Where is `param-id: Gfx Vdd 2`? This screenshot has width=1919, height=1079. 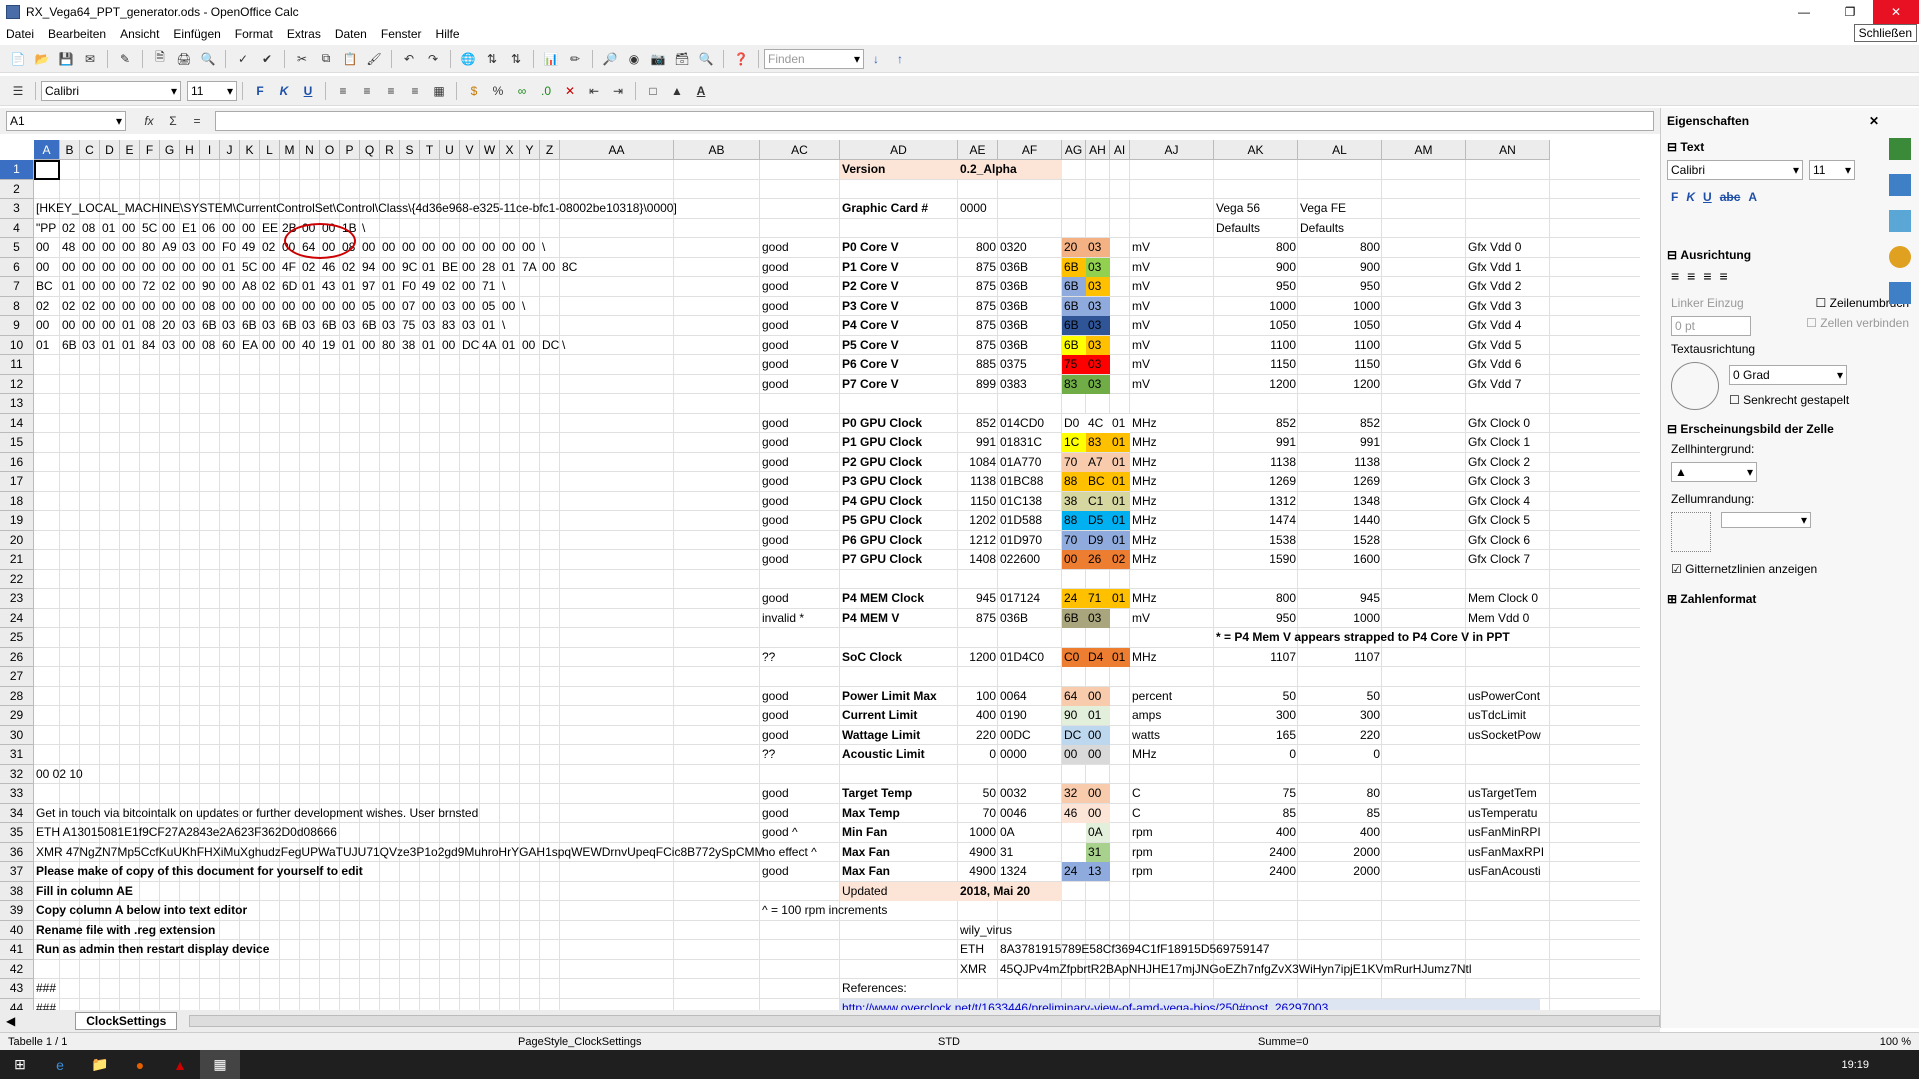
param-id: Gfx Vdd 2 is located at coordinates (1508, 286).